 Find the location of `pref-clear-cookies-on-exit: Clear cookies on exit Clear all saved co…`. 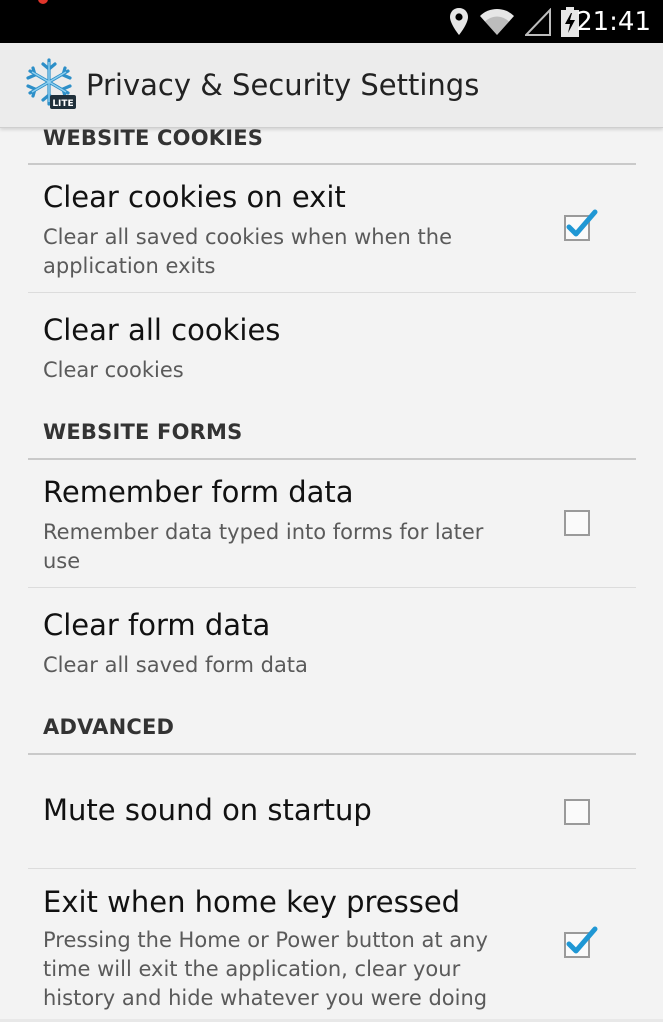

pref-clear-cookies-on-exit: Clear cookies on exit Clear all saved co… is located at coordinates (332, 229).